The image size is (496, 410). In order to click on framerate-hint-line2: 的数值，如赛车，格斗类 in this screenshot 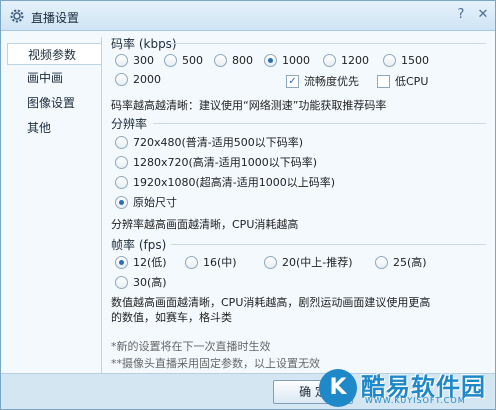, I will do `click(171, 317)`.